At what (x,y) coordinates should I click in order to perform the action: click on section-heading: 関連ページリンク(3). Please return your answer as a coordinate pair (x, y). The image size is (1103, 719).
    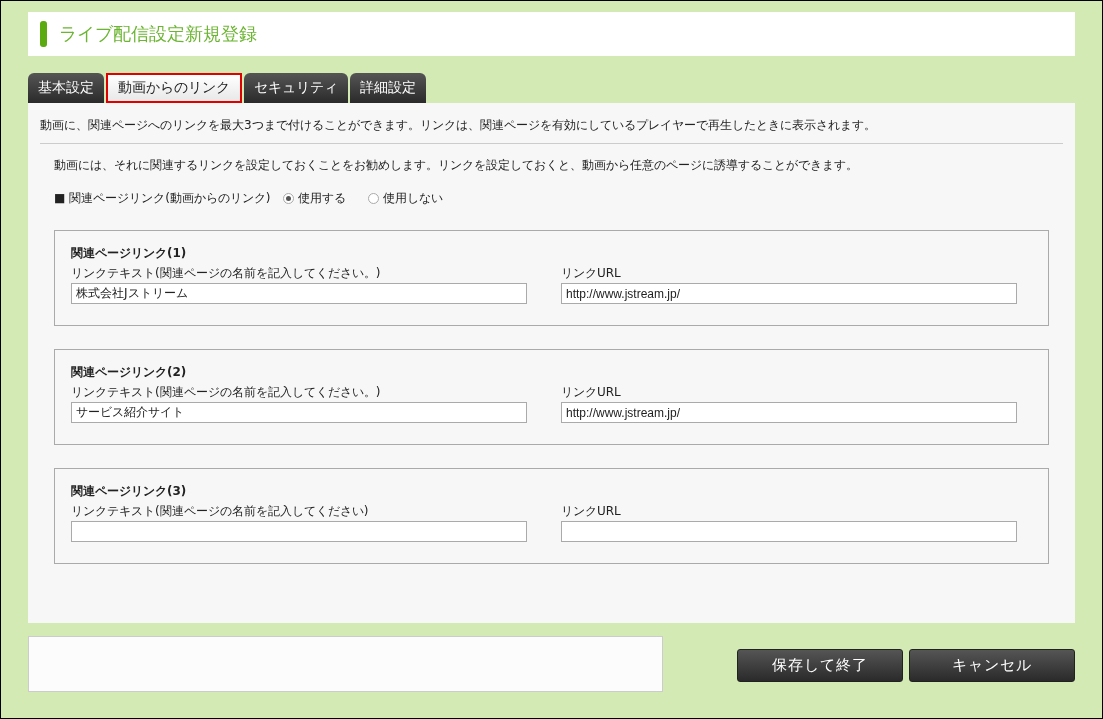
    Looking at the image, I should click on (129, 491).